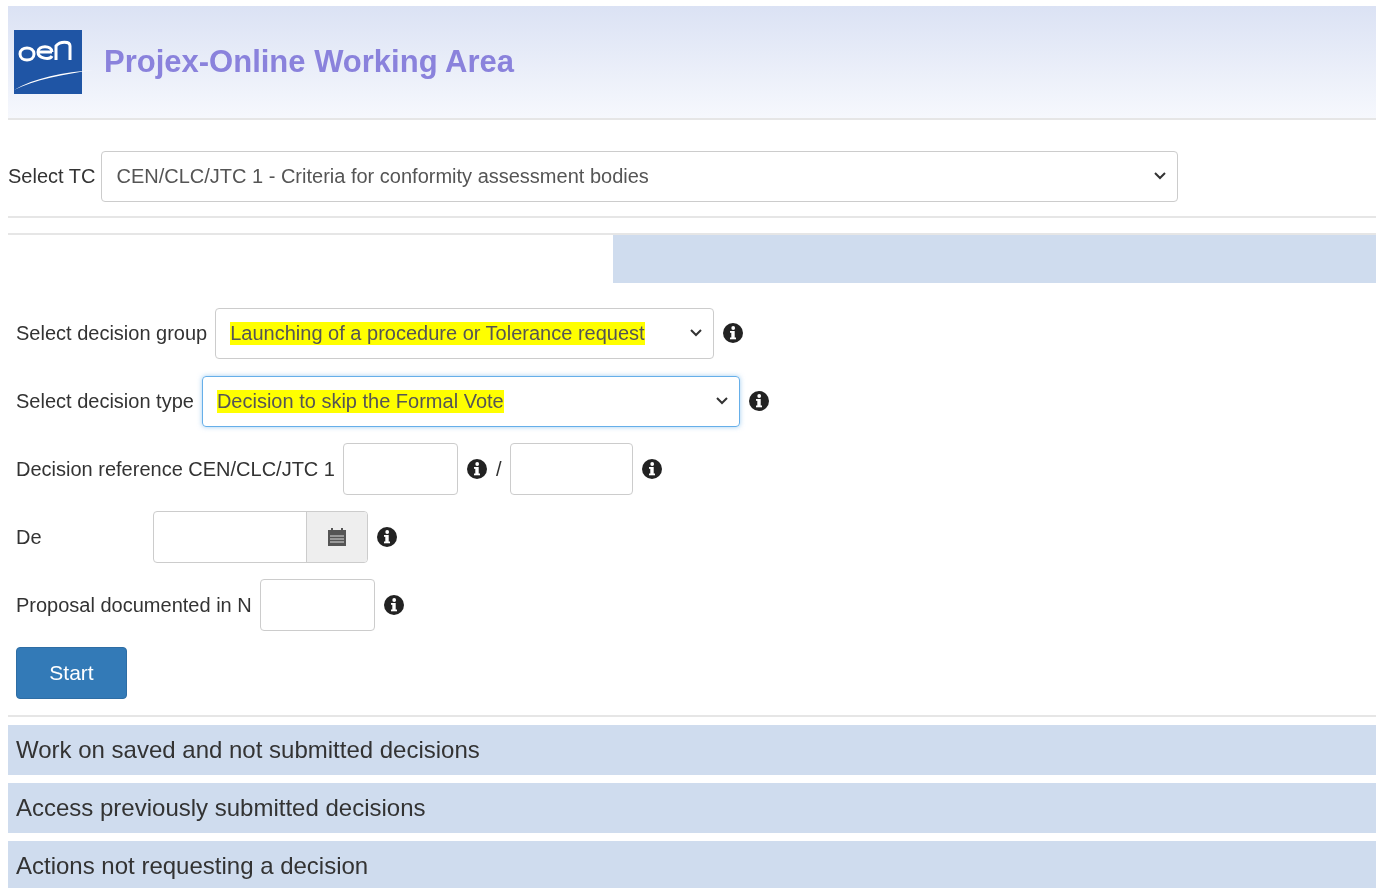 The height and width of the screenshot is (888, 1376). I want to click on field-label: Proposal documented in N, so click(134, 605).